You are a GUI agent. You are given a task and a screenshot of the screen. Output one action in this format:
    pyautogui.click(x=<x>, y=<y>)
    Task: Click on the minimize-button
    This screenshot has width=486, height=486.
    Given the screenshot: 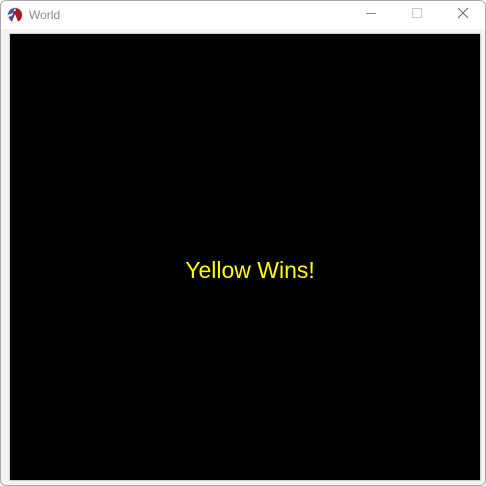 What is the action you would take?
    pyautogui.click(x=371, y=15)
    